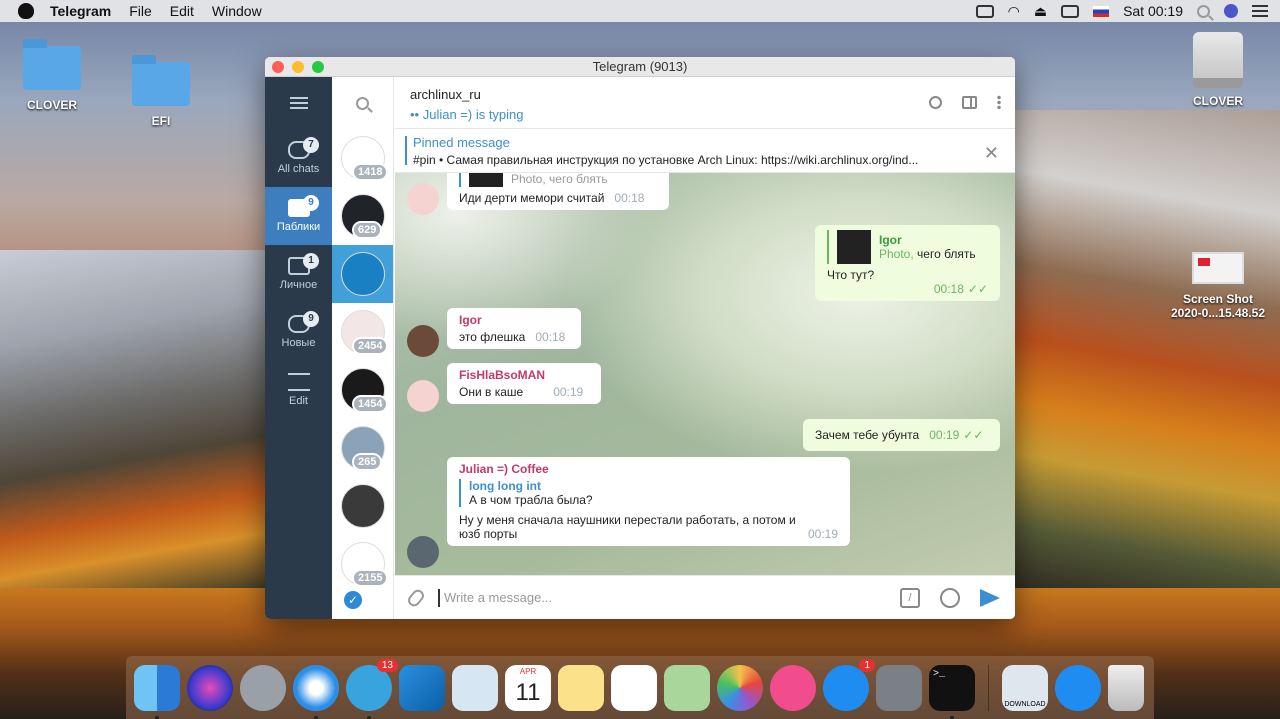 The image size is (1280, 719). What do you see at coordinates (372, 688) in the screenshot?
I see `telegram-icon: 13` at bounding box center [372, 688].